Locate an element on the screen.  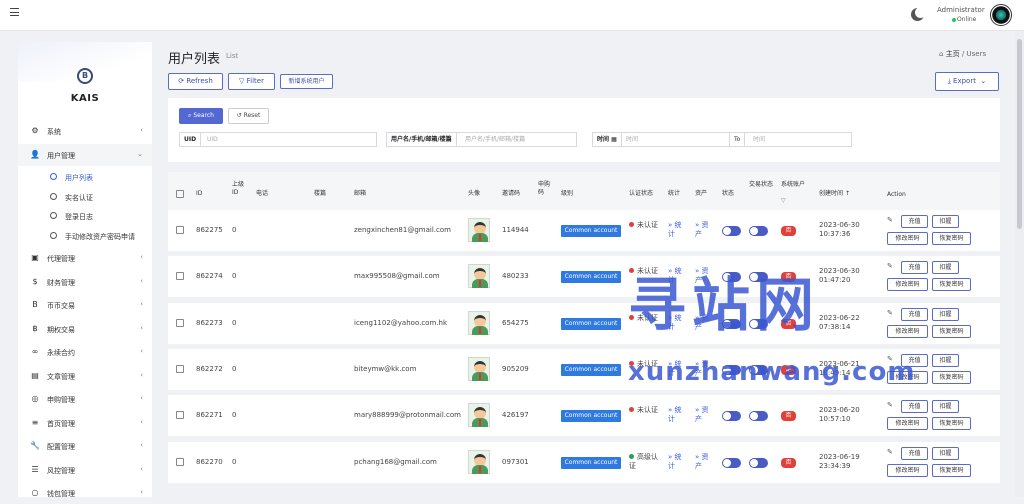
time-end-input: 时间 is located at coordinates (759, 139).